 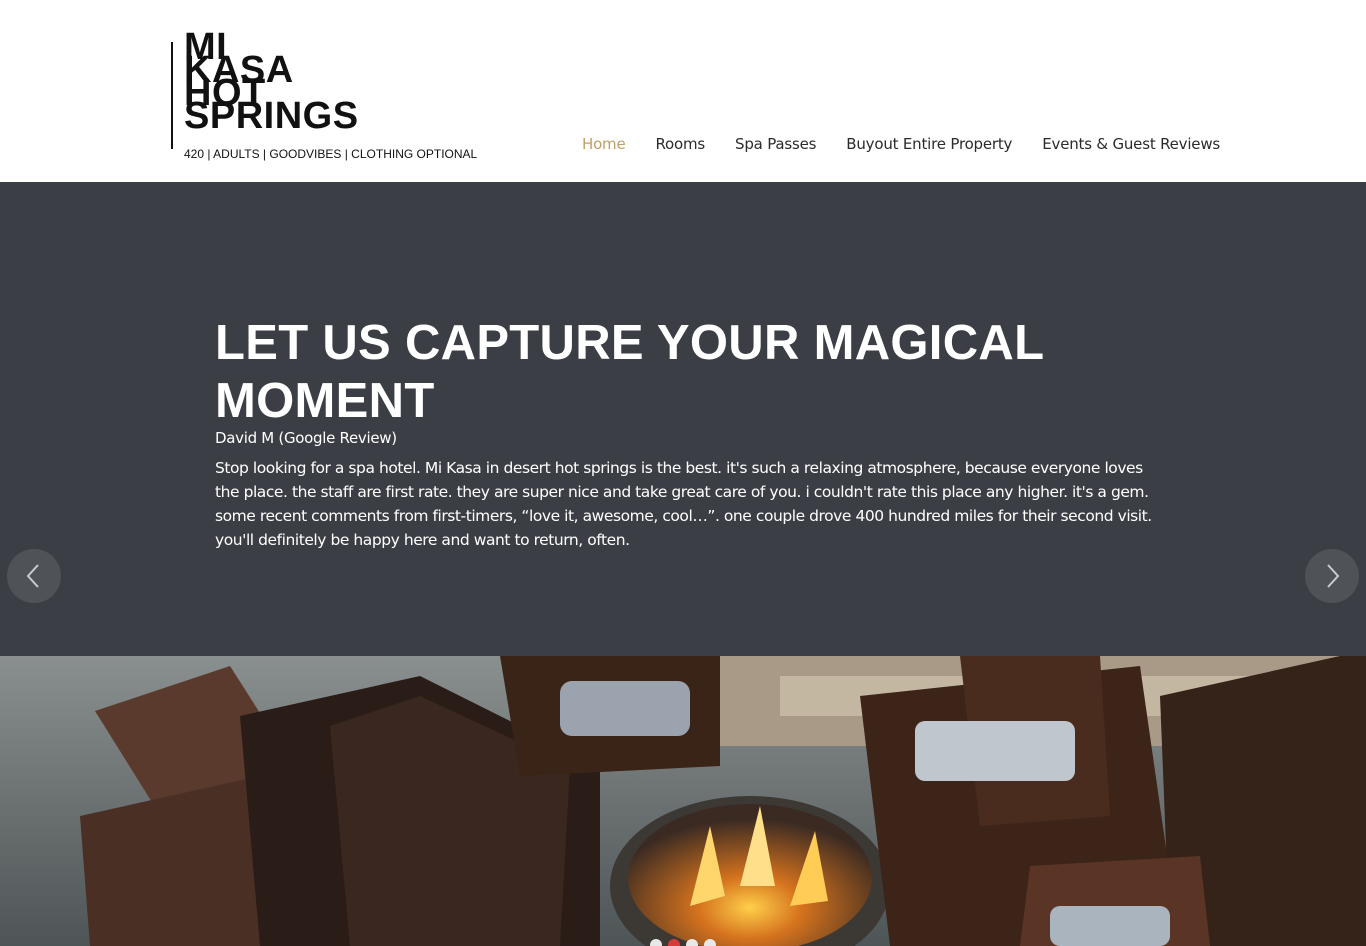 I want to click on slider-prev-button, so click(x=34, y=576).